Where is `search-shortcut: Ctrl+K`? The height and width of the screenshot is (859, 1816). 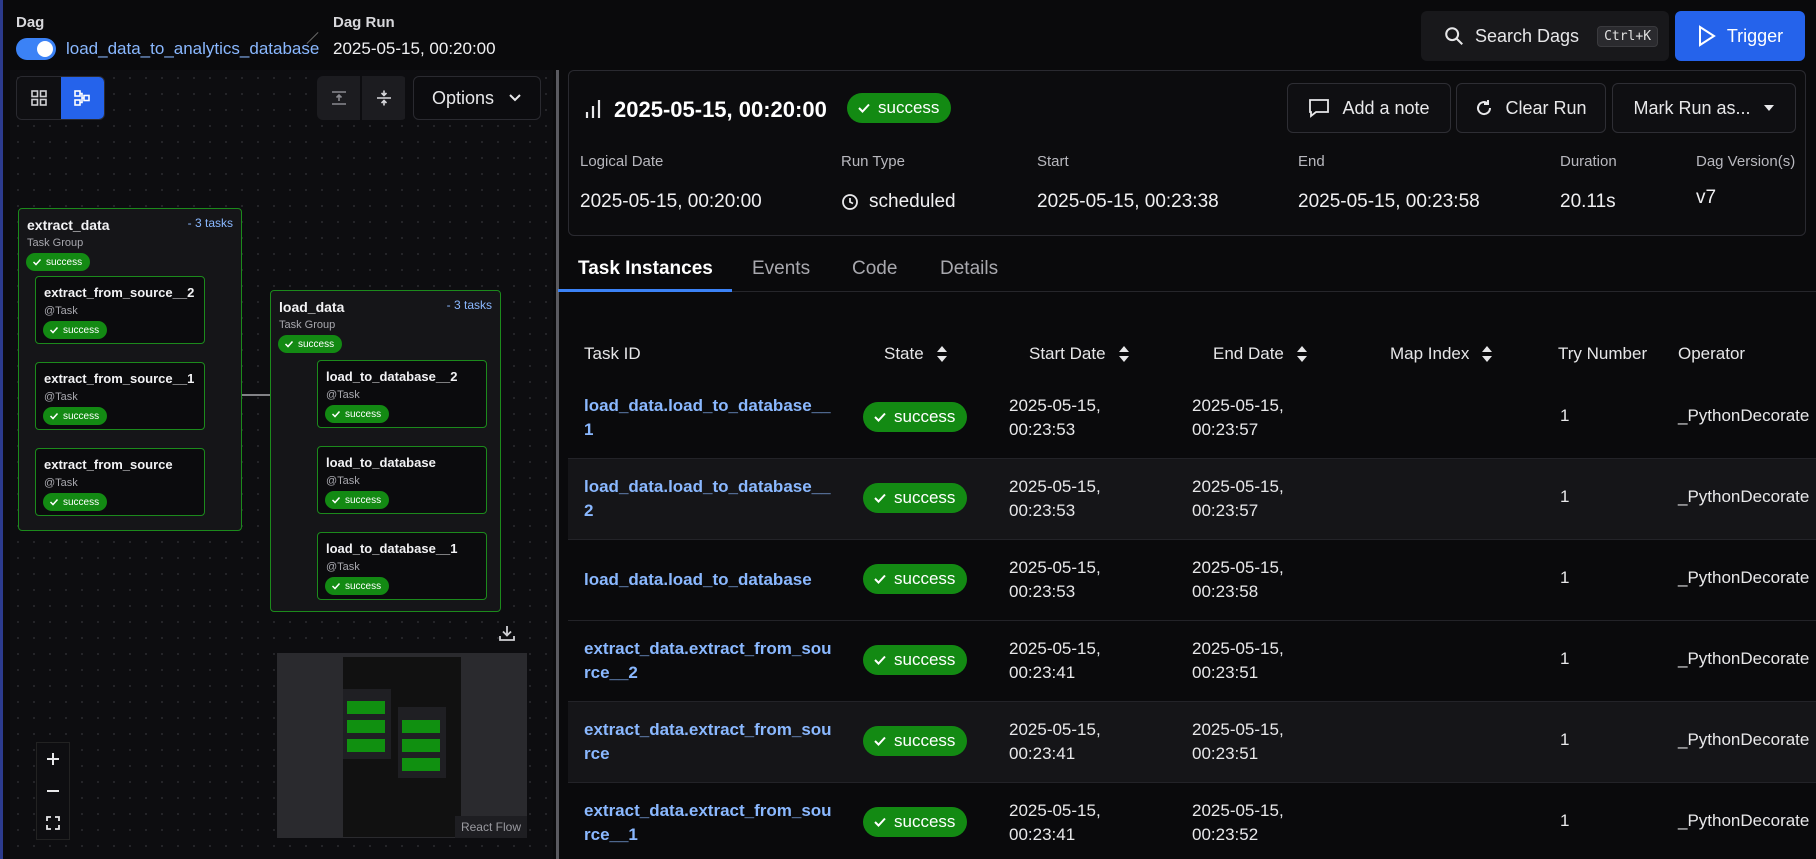 search-shortcut: Ctrl+K is located at coordinates (1628, 36).